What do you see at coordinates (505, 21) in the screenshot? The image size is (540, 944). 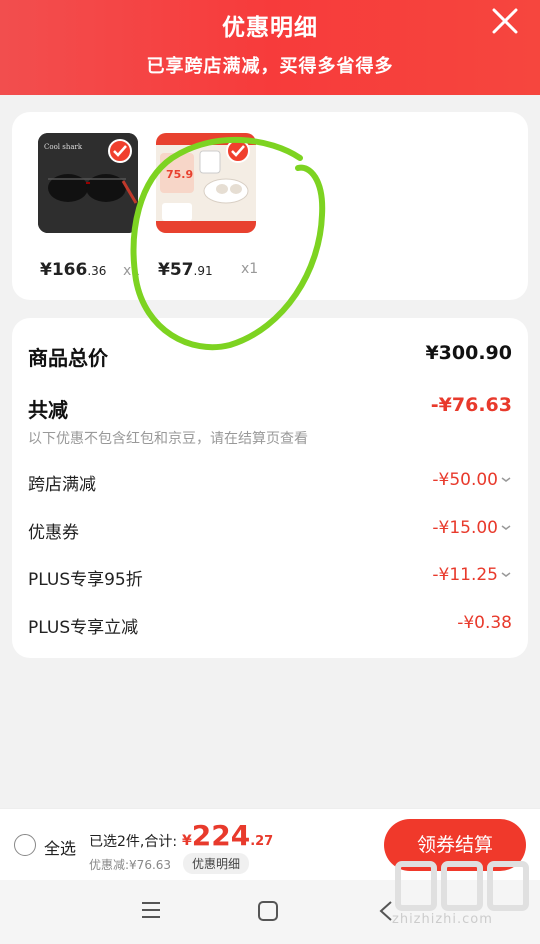 I see `close-icon` at bounding box center [505, 21].